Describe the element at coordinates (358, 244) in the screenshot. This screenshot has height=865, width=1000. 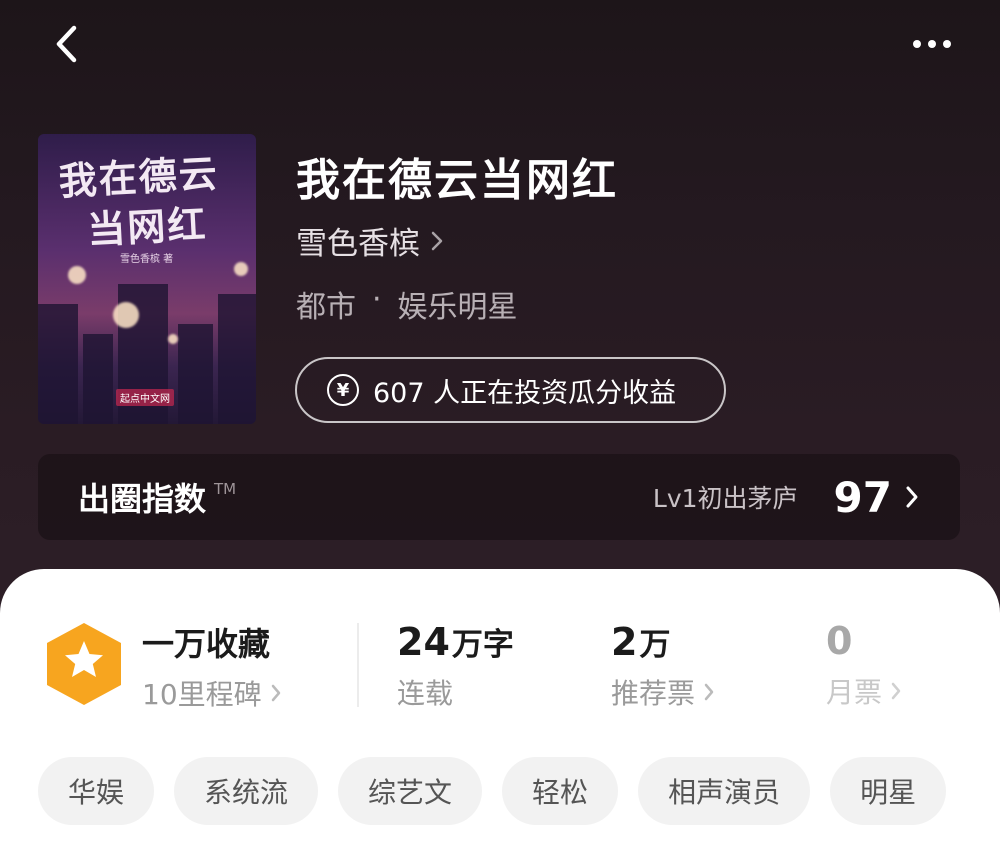
I see `author-name: 雪色香槟` at that location.